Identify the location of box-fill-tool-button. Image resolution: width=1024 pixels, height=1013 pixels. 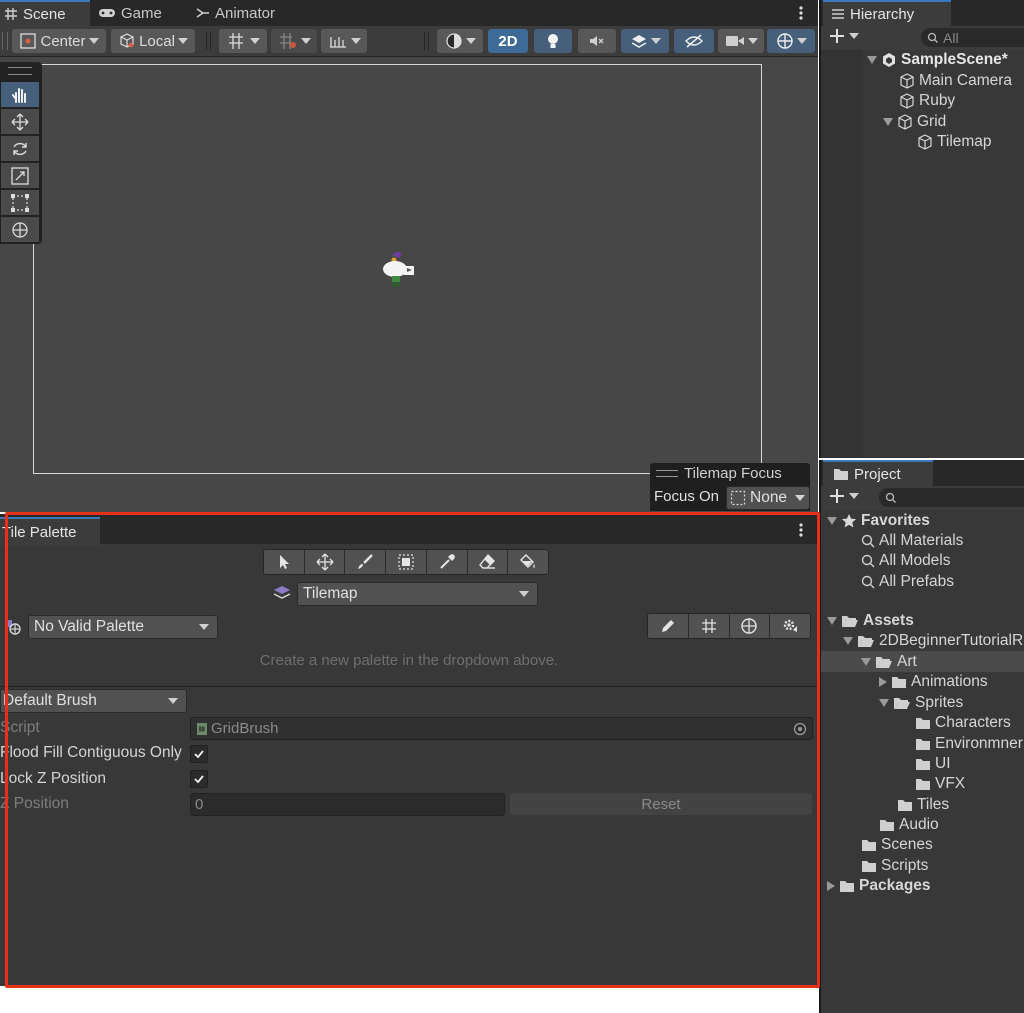
(406, 562).